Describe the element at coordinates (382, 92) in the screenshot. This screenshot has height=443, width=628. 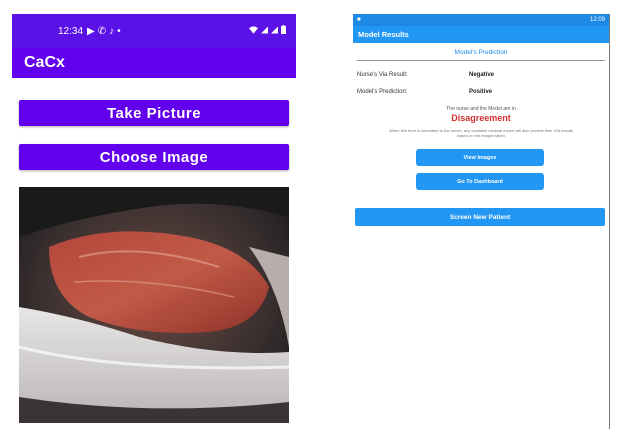
I see `result-label: Model's Prediction:` at that location.